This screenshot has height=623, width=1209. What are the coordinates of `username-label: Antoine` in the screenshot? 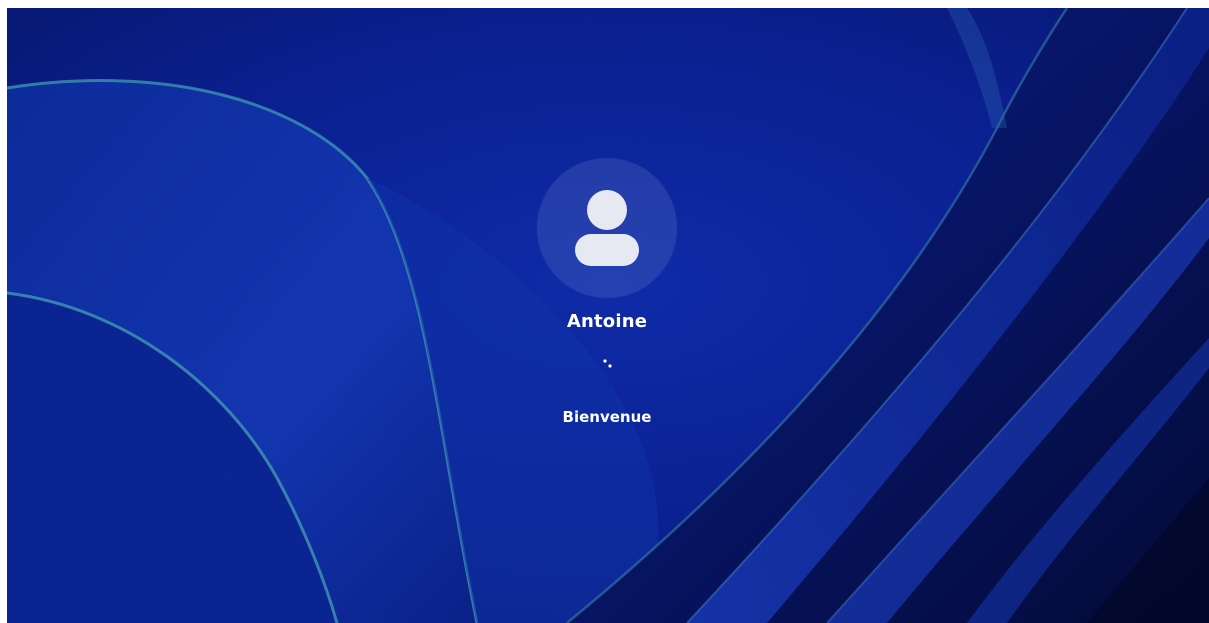 It's located at (607, 321).